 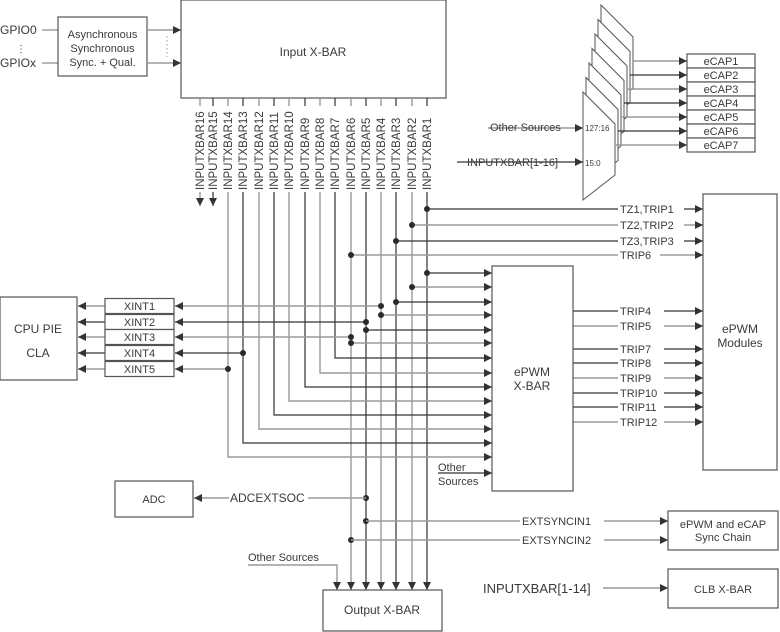 I want to click on epwm-xbar-line1: ePWM, so click(x=532, y=372).